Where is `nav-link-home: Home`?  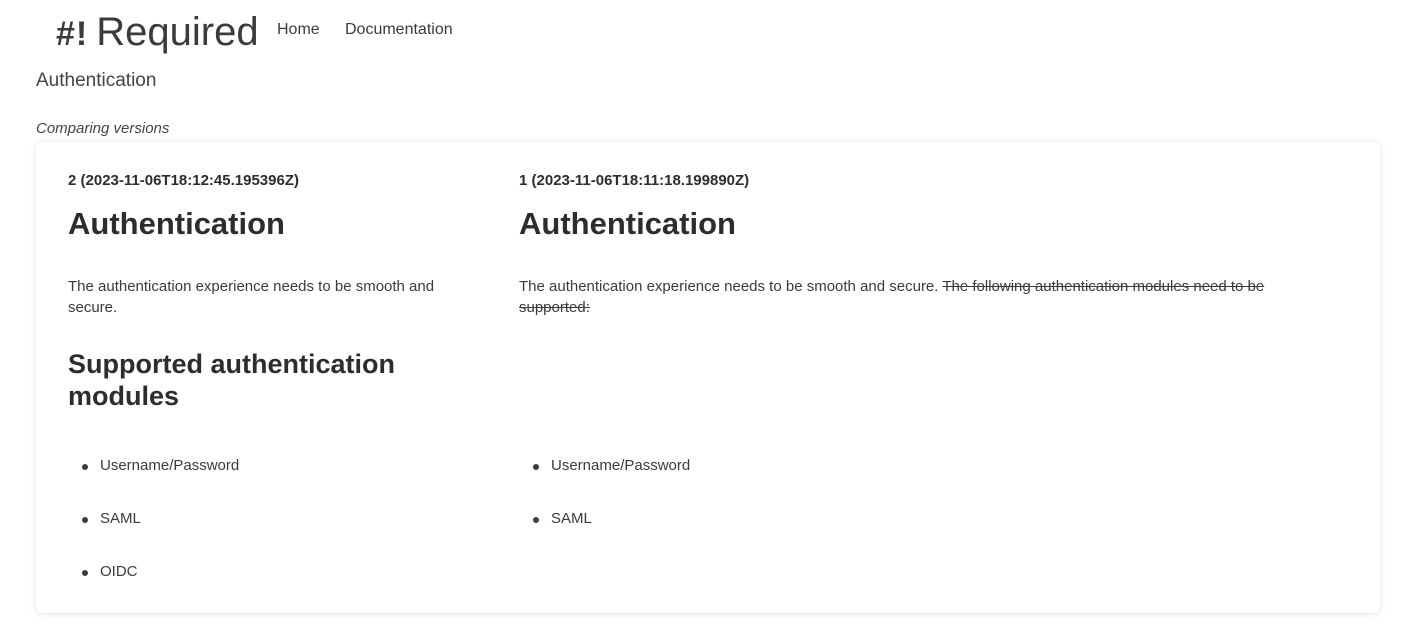
nav-link-home: Home is located at coordinates (298, 30).